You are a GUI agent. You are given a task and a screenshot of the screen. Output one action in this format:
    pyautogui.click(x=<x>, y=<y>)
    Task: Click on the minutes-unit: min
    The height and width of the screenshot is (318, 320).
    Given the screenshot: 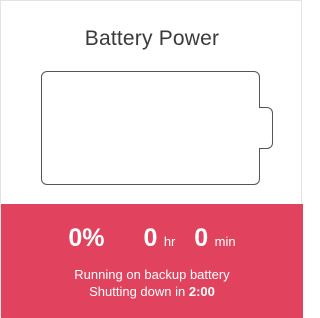 What is the action you would take?
    pyautogui.click(x=225, y=241)
    